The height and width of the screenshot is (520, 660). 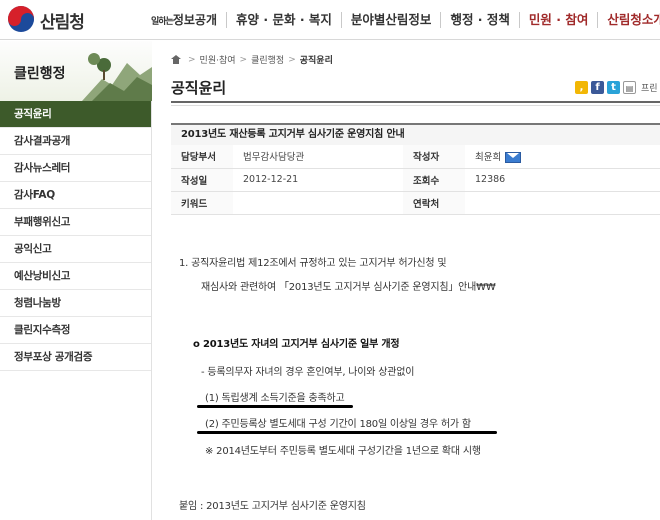 I want to click on nav-item-label: 정보공개, so click(x=195, y=20).